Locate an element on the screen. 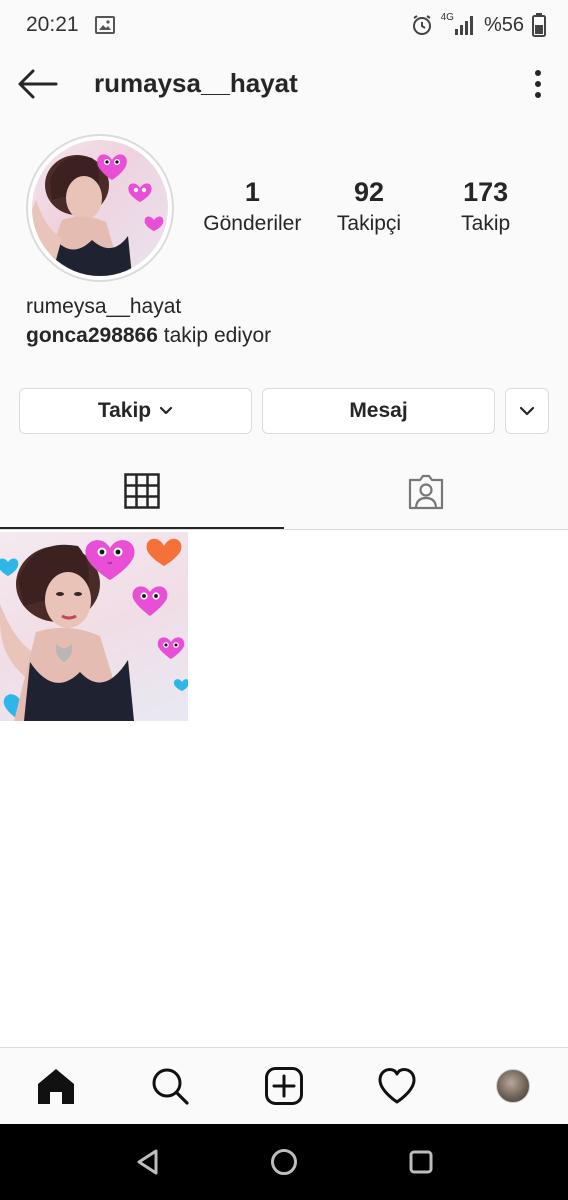 This screenshot has height=1200, width=568. profile-tabs is located at coordinates (284, 492).